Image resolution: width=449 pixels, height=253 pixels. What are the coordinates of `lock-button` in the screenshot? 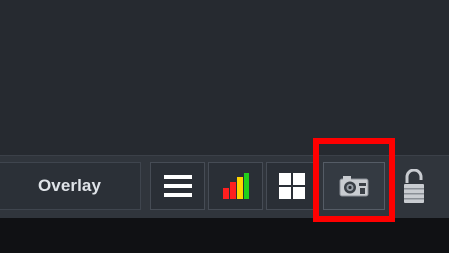 It's located at (414, 187).